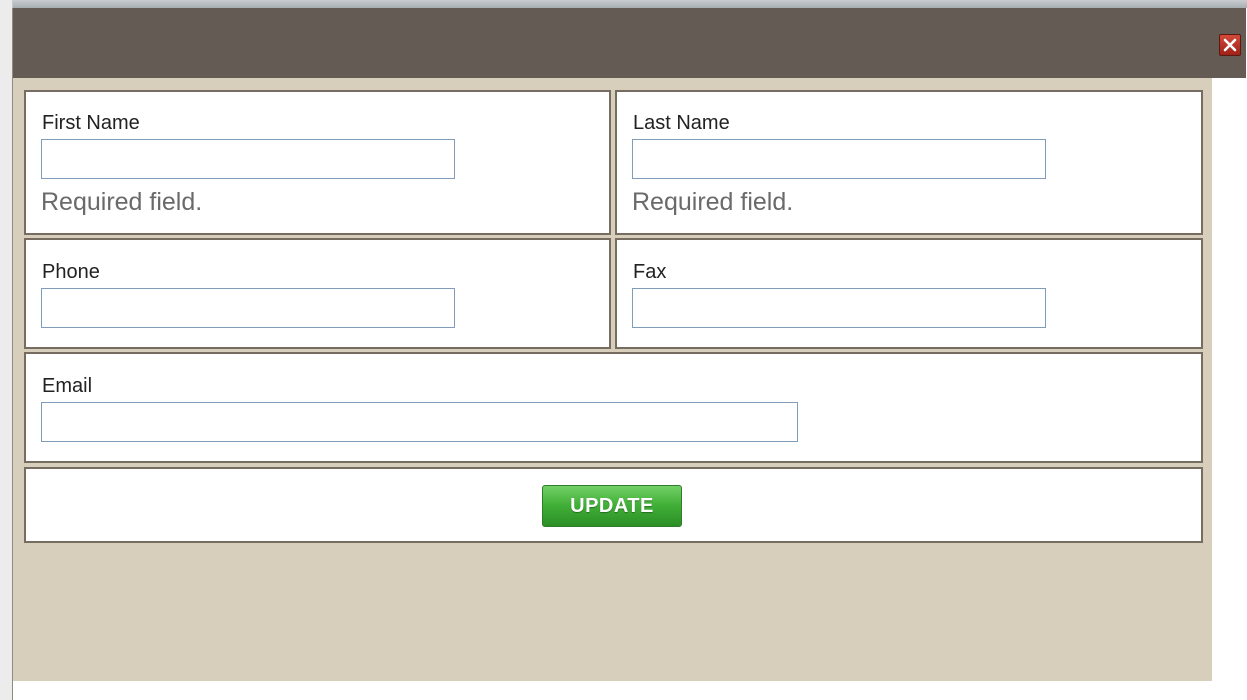 This screenshot has height=700, width=1247. I want to click on phone-label: Phone, so click(71, 272).